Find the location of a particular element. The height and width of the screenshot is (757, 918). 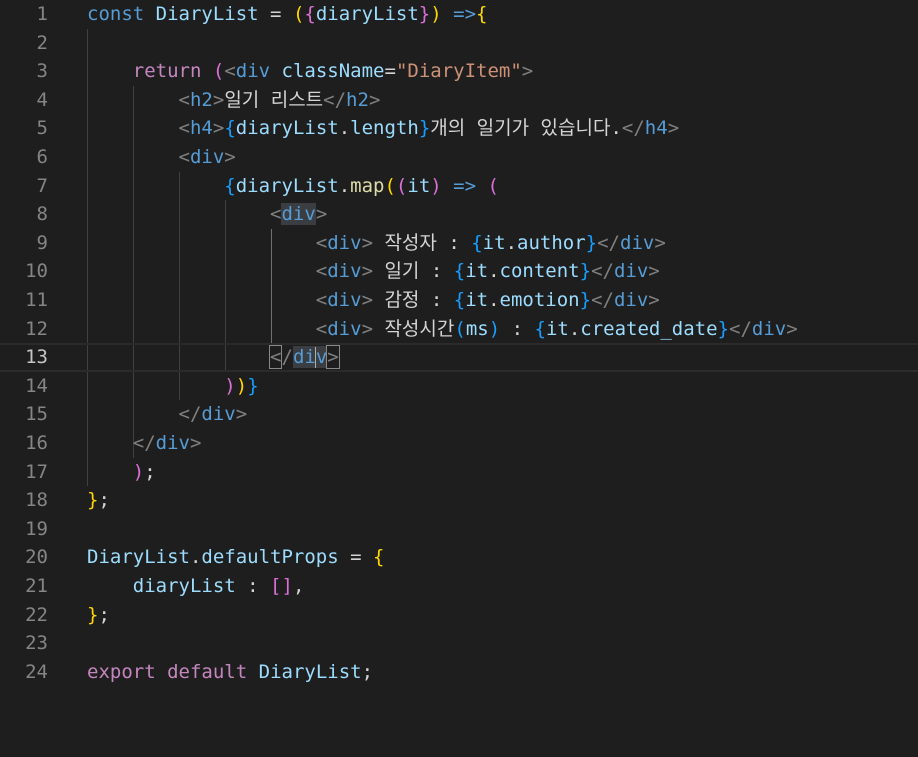

line-code: {diaryList.map((it) => ( is located at coordinates (502, 186).